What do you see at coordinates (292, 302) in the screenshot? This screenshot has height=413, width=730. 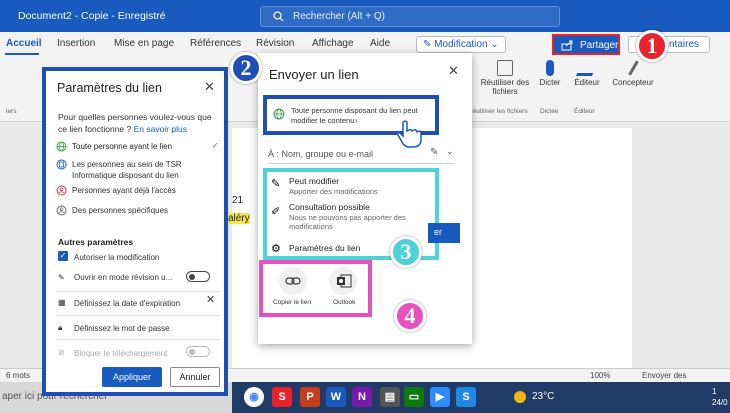 I see `copy-link-label: Copier le lien` at bounding box center [292, 302].